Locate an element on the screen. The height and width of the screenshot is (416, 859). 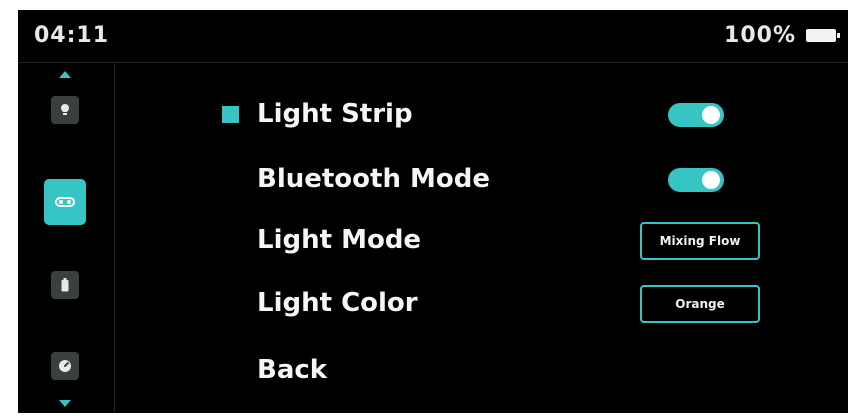
light-color-label: Light Color is located at coordinates (337, 303).